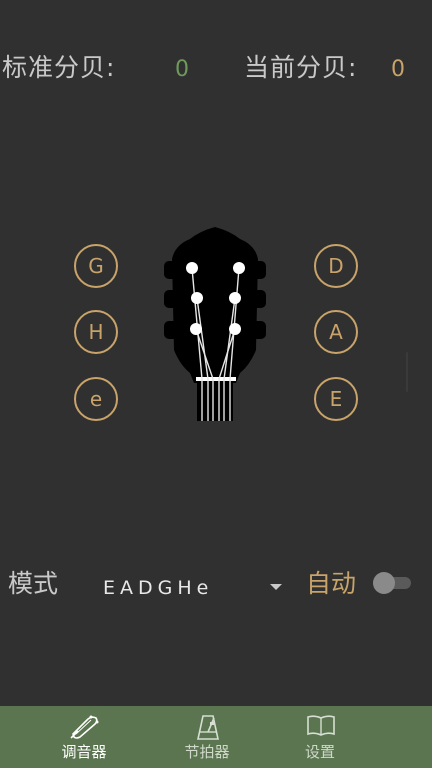 Image resolution: width=432 pixels, height=768 pixels. I want to click on standard-decibel-label: 标准分贝:, so click(59, 67).